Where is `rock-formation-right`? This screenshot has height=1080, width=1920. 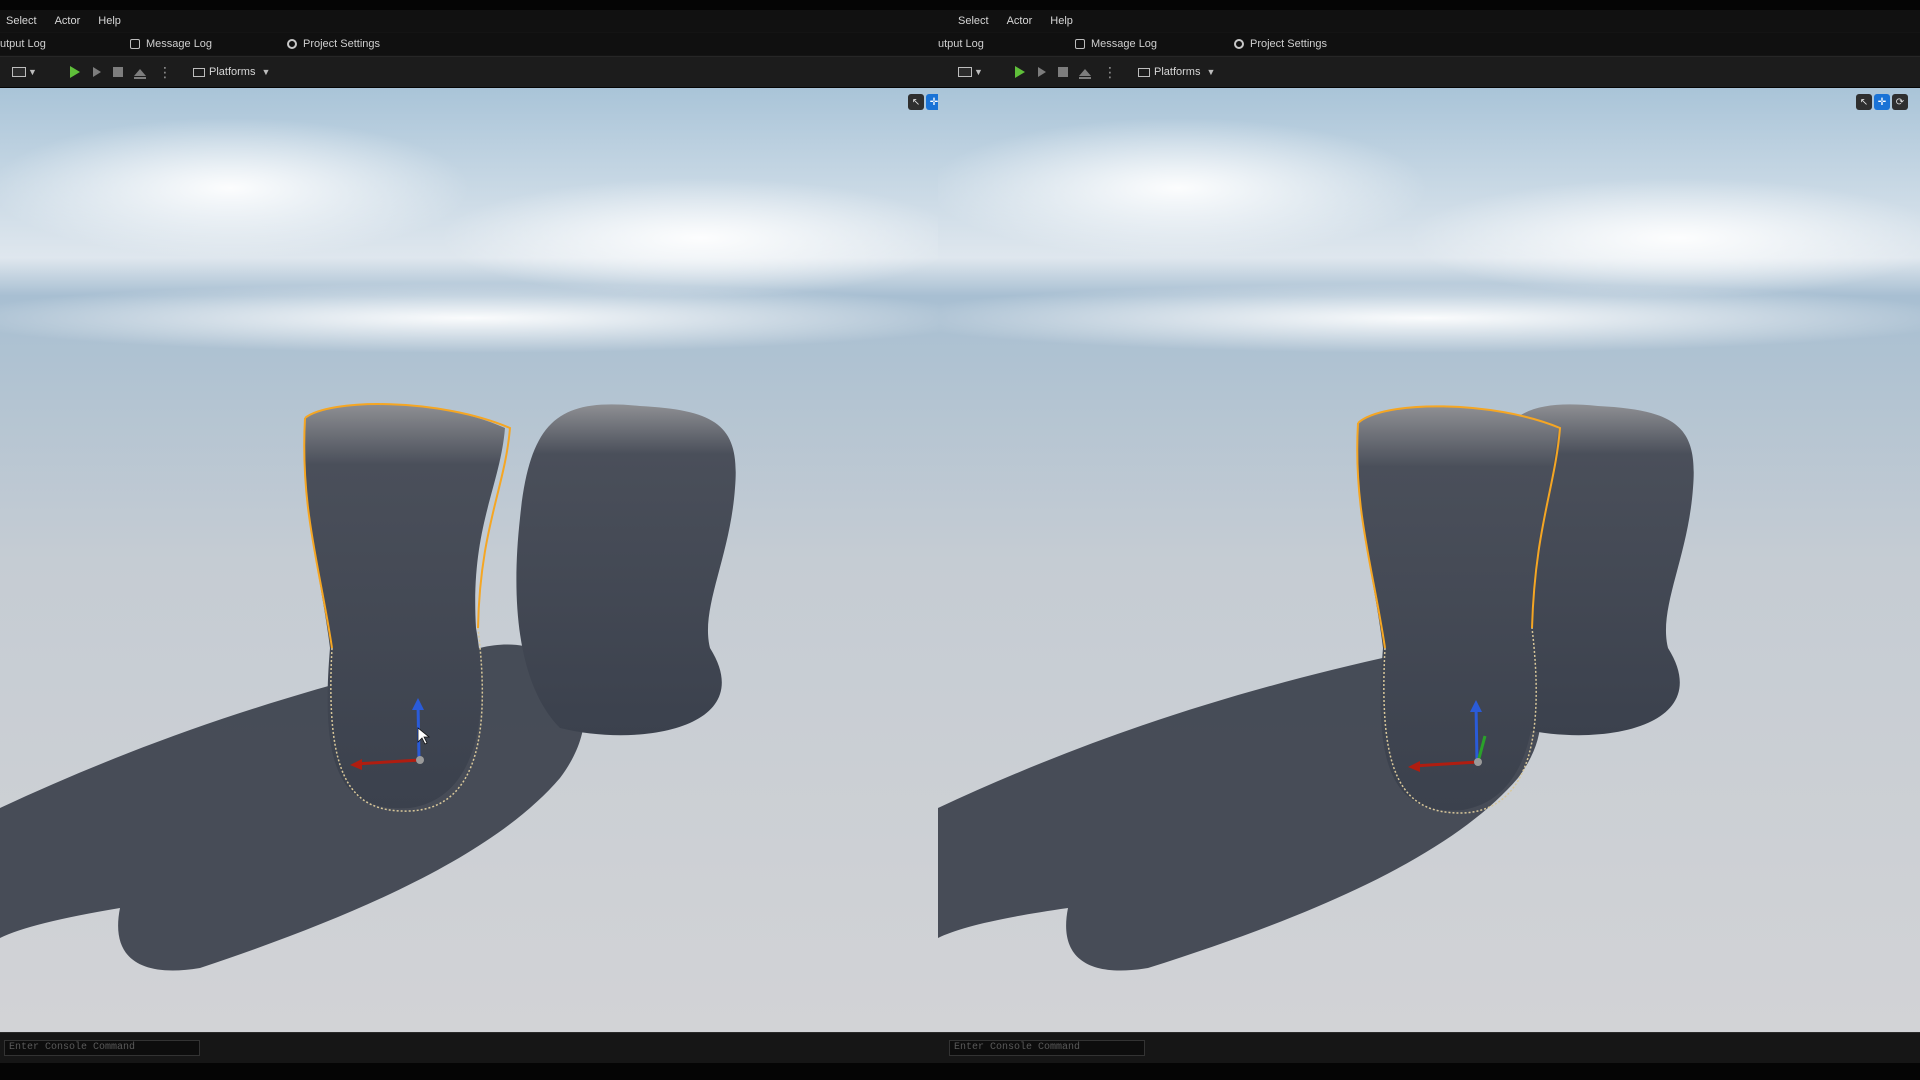 rock-formation-right is located at coordinates (626, 570).